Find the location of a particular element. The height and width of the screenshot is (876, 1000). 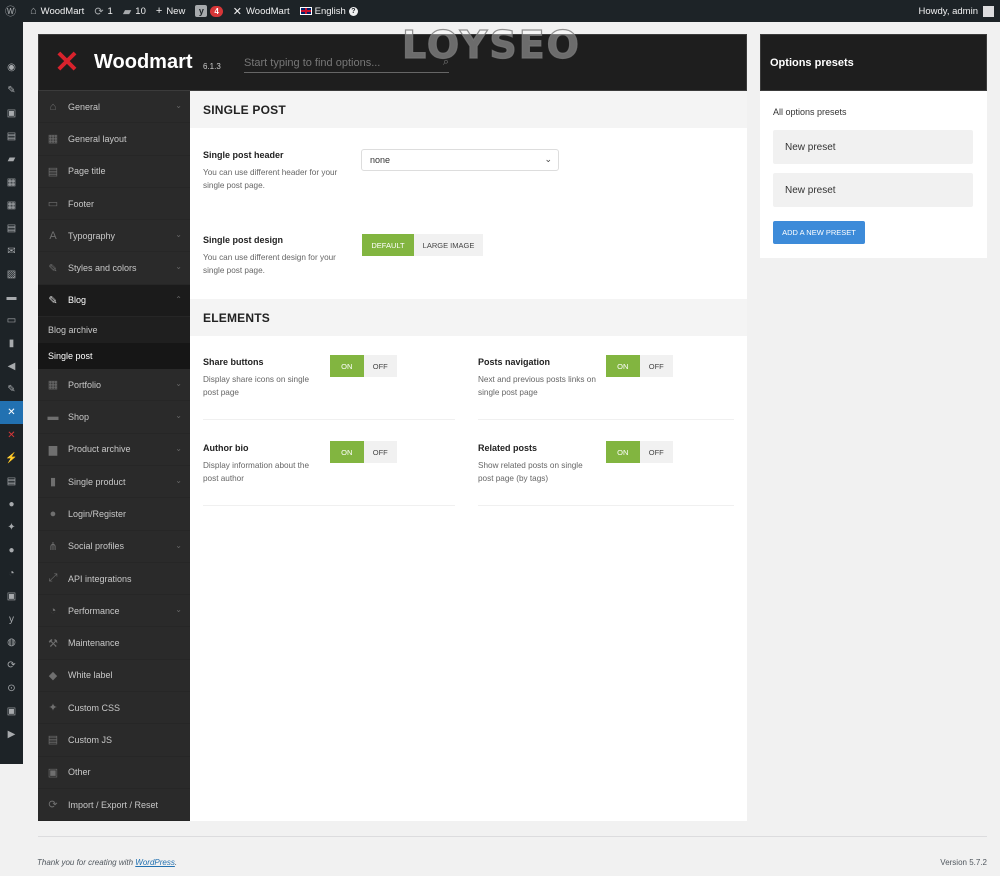

wordpress-link: WordPress is located at coordinates (155, 862).